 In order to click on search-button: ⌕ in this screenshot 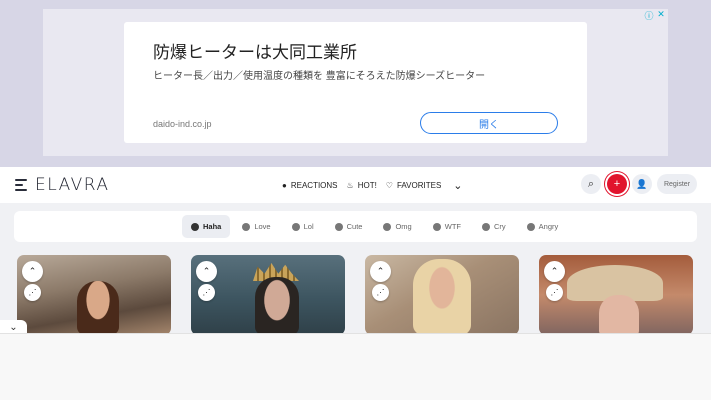, I will do `click(591, 184)`.